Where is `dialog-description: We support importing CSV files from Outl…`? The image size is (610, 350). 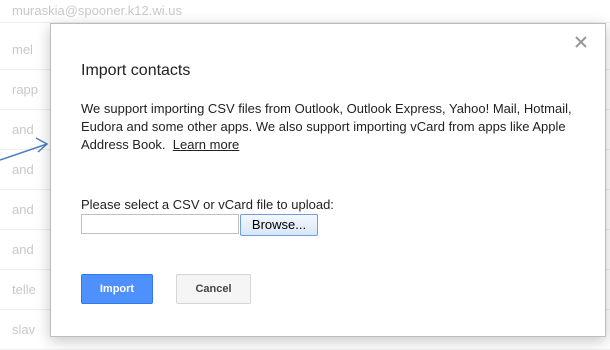 dialog-description: We support importing CSV files from Outl… is located at coordinates (331, 127).